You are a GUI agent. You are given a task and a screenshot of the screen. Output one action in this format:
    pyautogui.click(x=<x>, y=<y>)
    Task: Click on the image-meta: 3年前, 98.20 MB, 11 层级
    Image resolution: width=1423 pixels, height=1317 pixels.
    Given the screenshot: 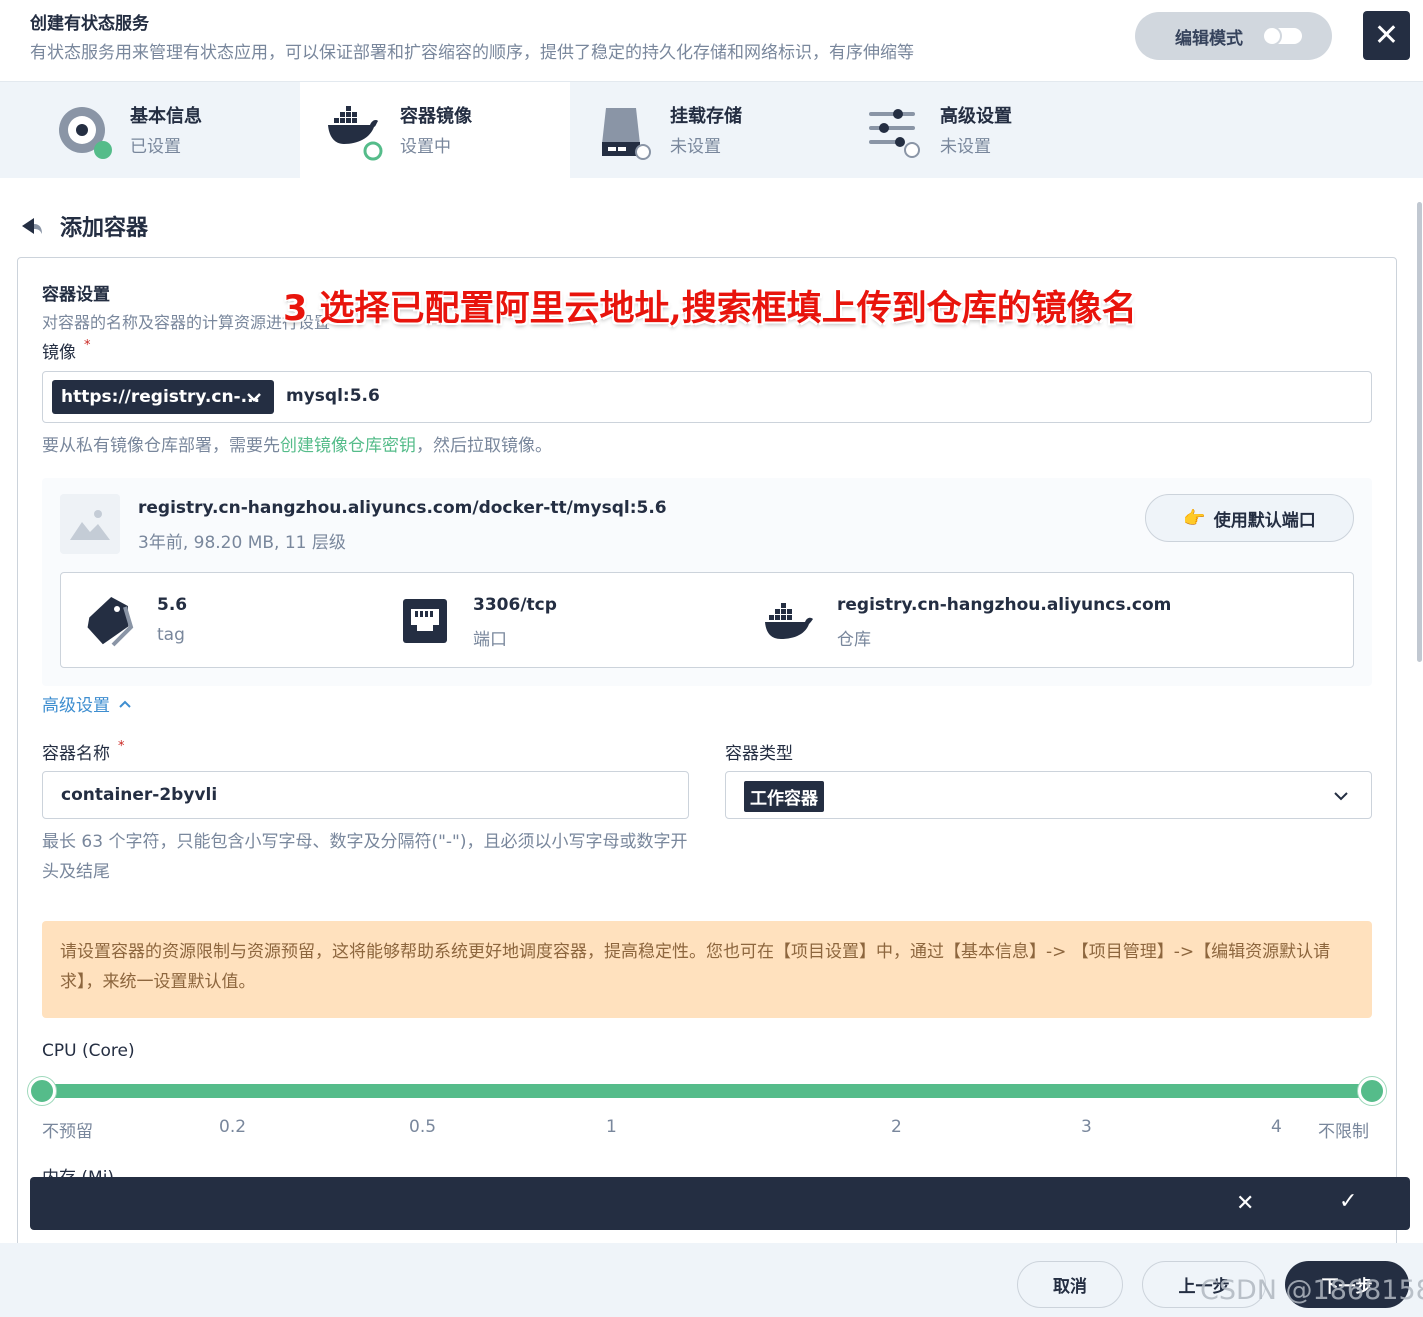 What is the action you would take?
    pyautogui.click(x=242, y=543)
    